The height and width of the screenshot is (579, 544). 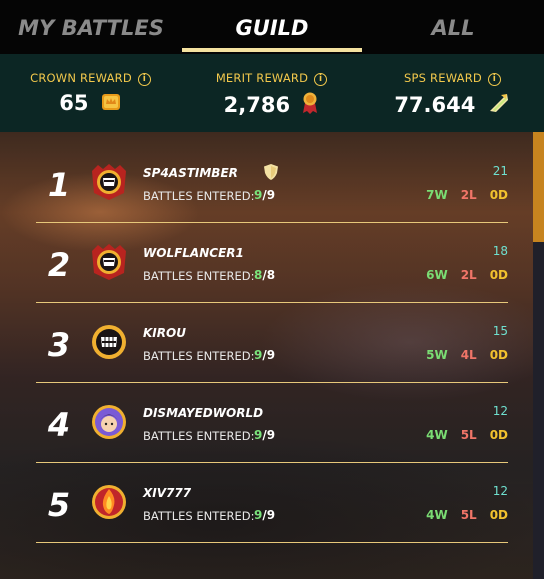 I want to click on rank-number: 2, so click(x=59, y=265).